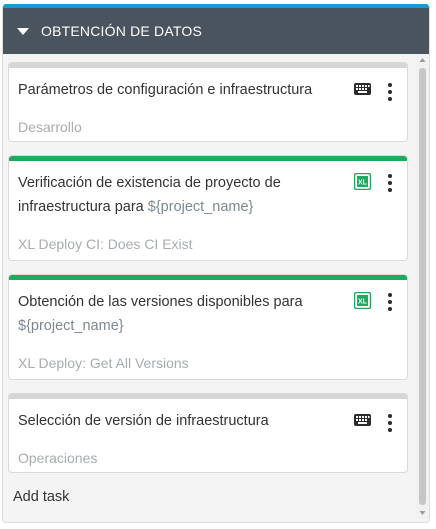 The image size is (436, 529). Describe the element at coordinates (41, 497) in the screenshot. I see `add-task-button: Add task` at that location.